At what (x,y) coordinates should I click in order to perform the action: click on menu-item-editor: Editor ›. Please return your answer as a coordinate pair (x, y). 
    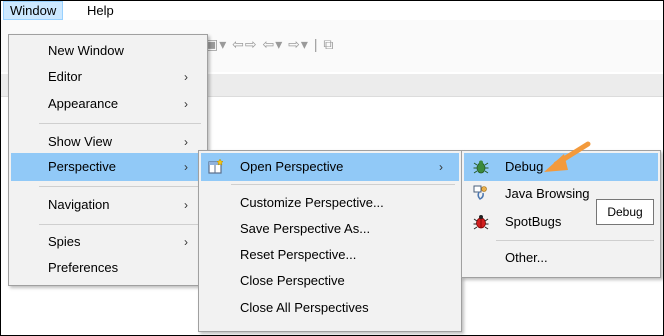
    Looking at the image, I should click on (108, 77).